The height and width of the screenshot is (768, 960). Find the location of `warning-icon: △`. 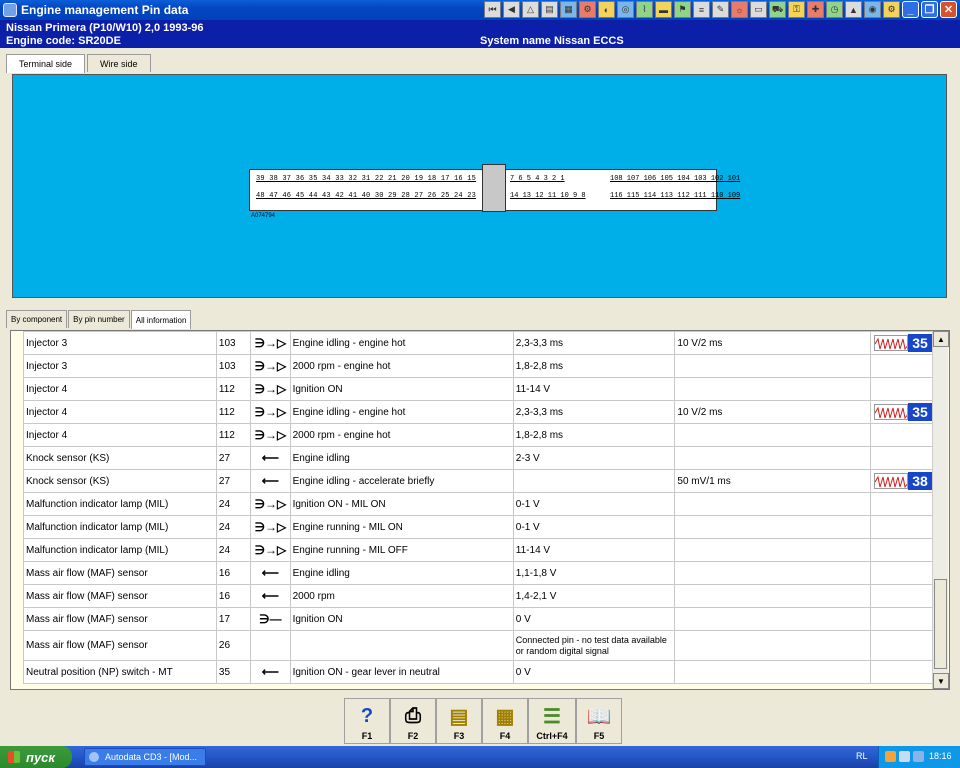

warning-icon: △ is located at coordinates (530, 9).